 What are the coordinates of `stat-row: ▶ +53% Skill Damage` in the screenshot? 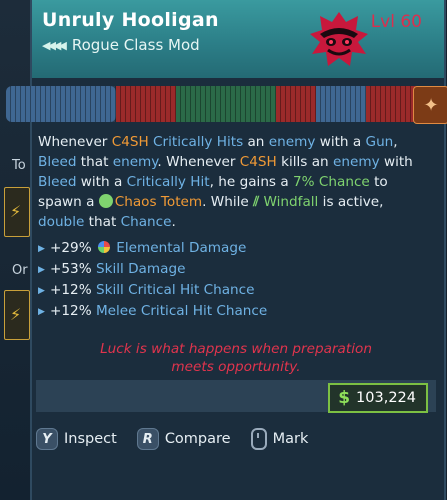 It's located at (236, 271).